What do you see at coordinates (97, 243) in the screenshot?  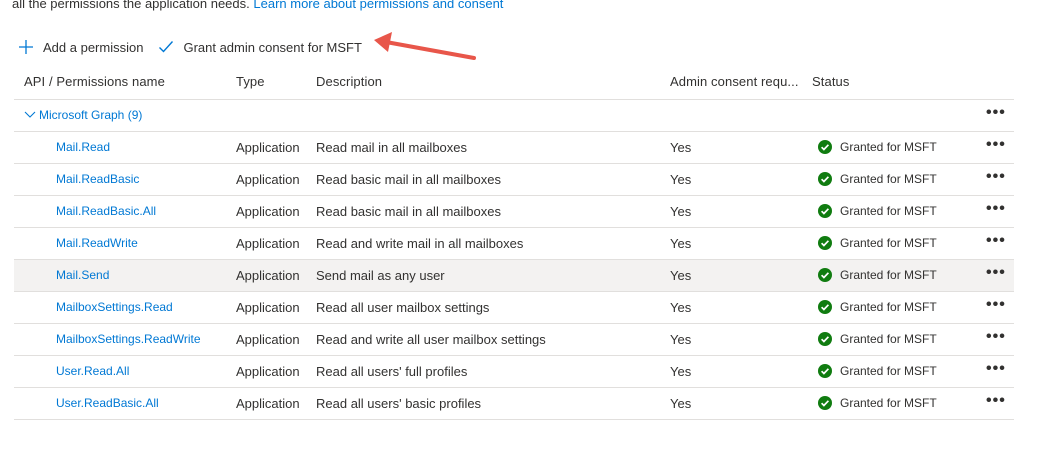 I see `permission-name-link: Mail.ReadWrite` at bounding box center [97, 243].